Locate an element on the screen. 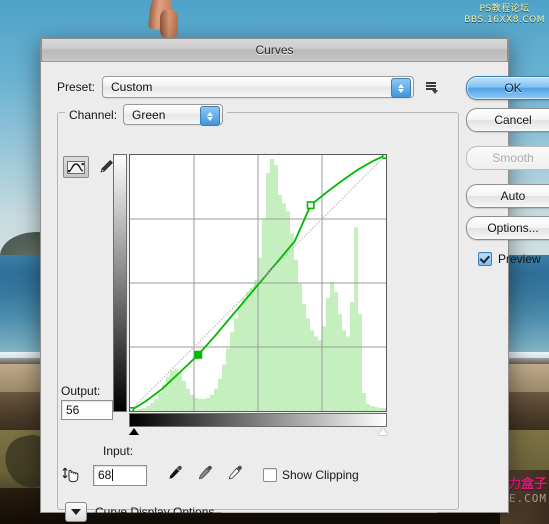 Image resolution: width=549 pixels, height=524 pixels. show-clipping-label: Show Clipping is located at coordinates (320, 475).